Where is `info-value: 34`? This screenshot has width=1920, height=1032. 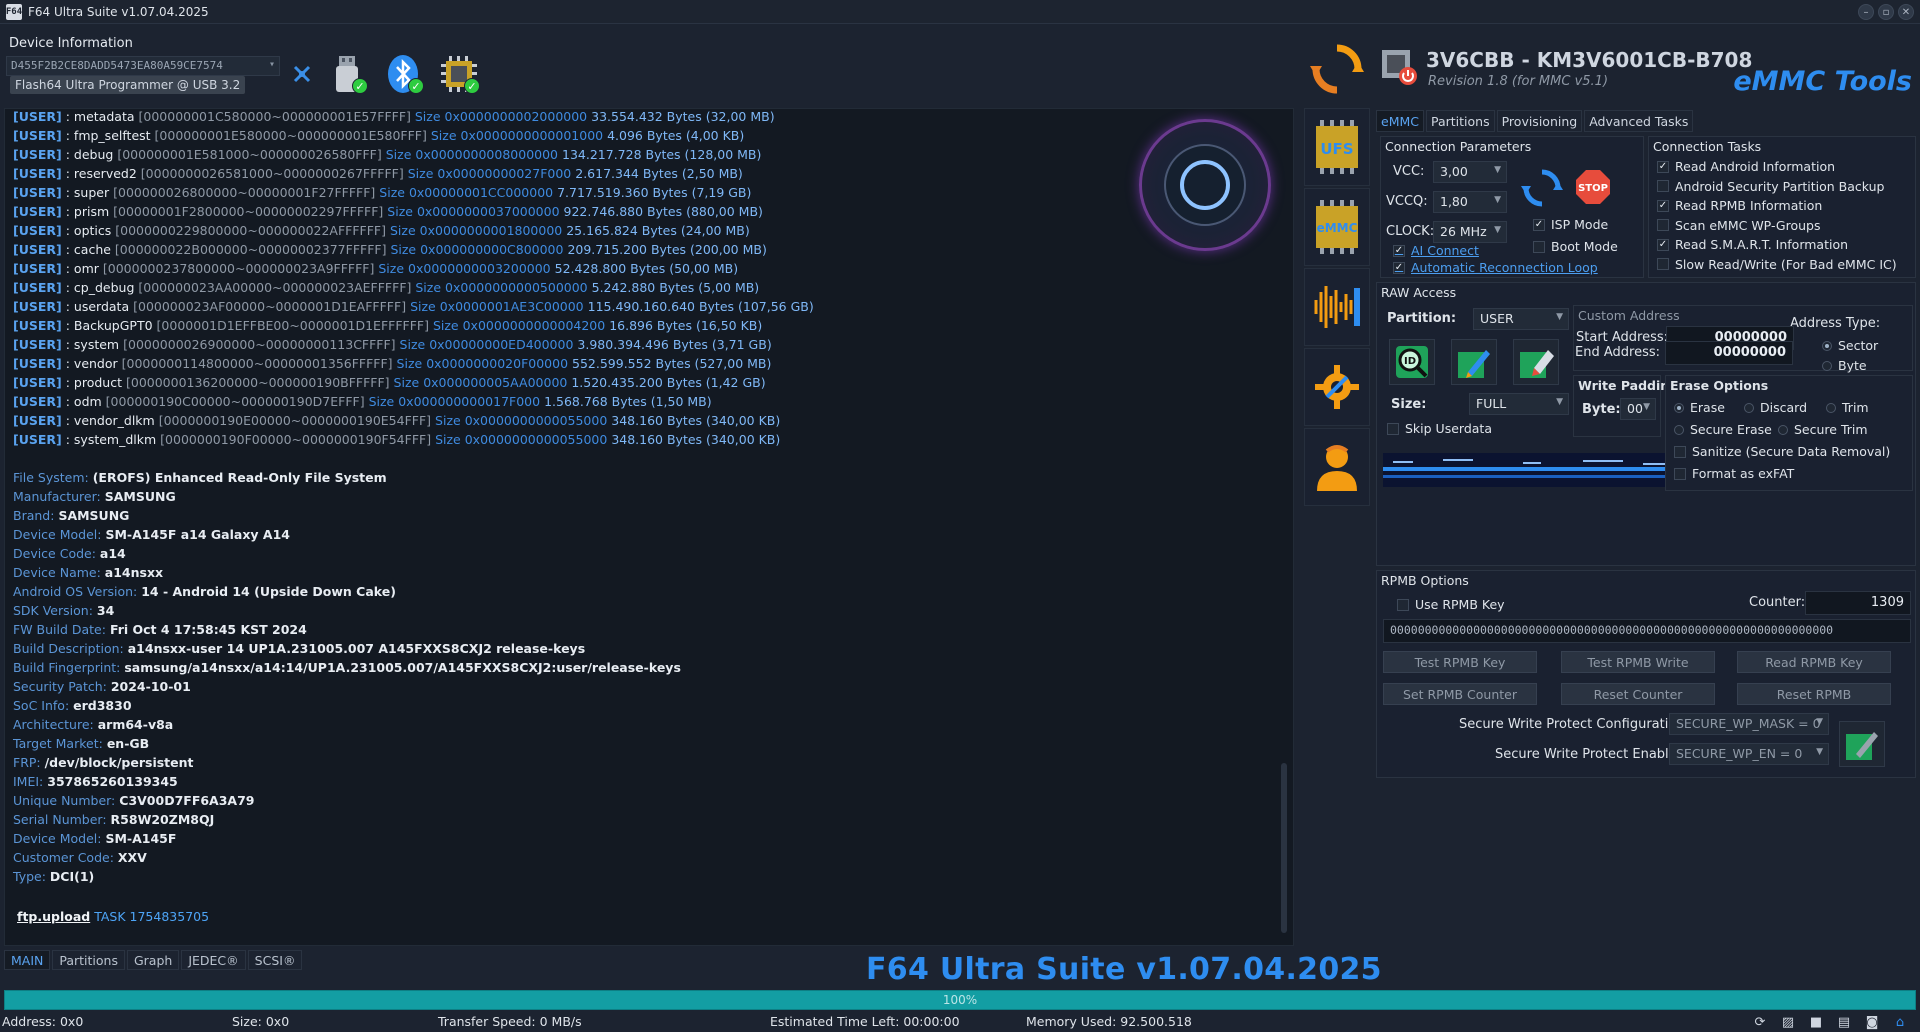
info-value: 34 is located at coordinates (105, 610).